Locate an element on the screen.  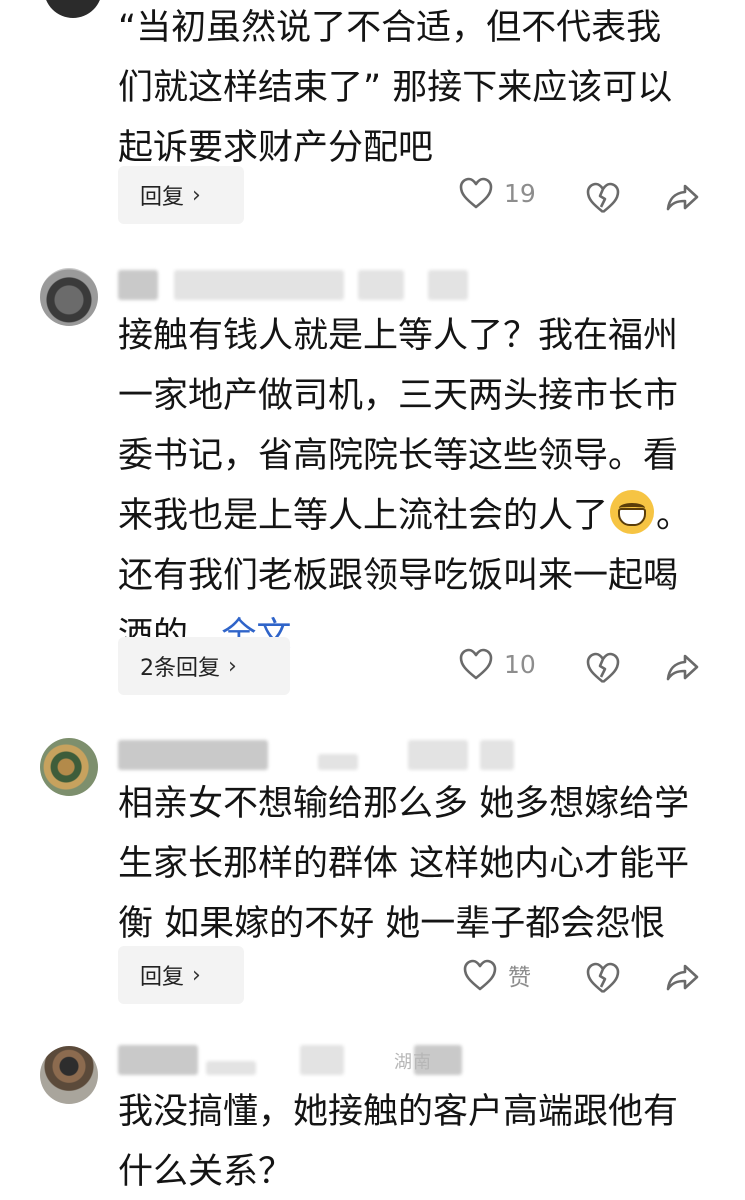
comment-line: 相亲女不想输给那么多 她多想嫁给学 is located at coordinates (404, 804).